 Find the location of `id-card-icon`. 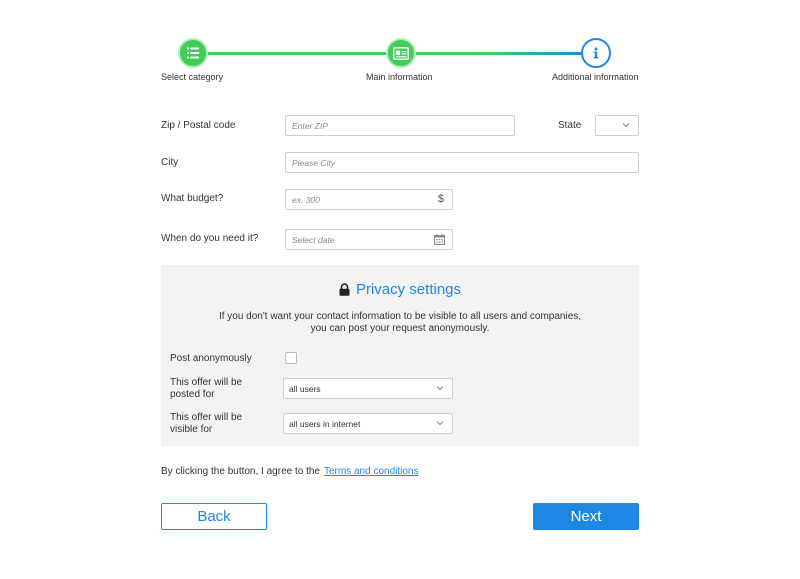

id-card-icon is located at coordinates (401, 53).